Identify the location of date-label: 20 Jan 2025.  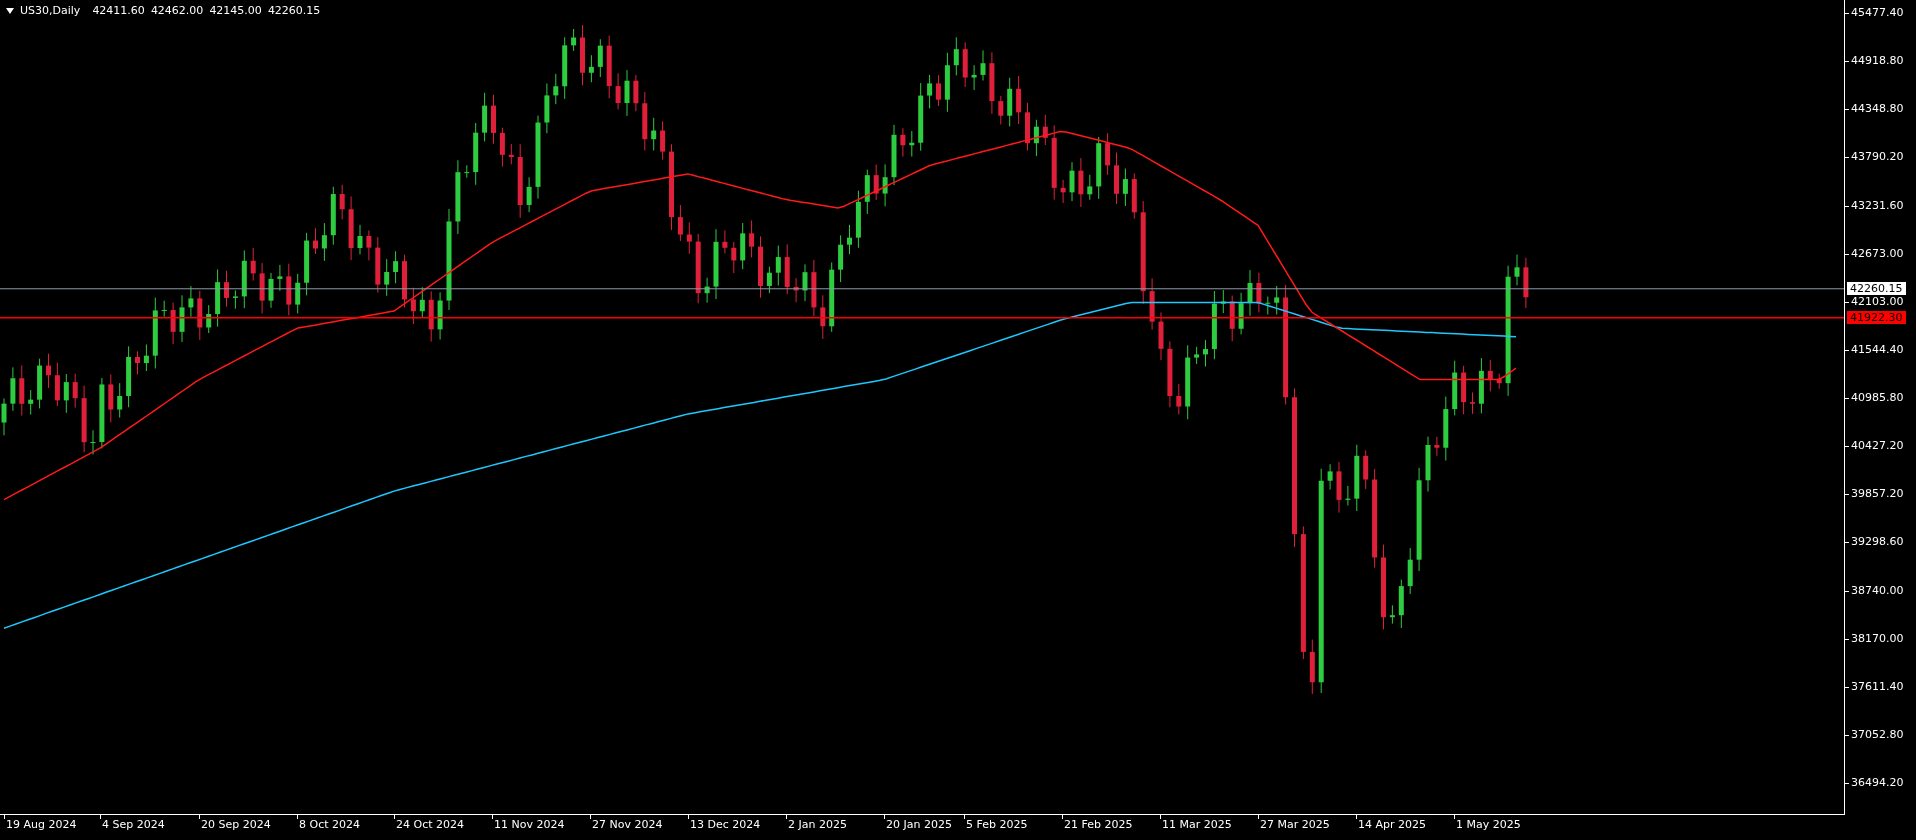
(919, 824).